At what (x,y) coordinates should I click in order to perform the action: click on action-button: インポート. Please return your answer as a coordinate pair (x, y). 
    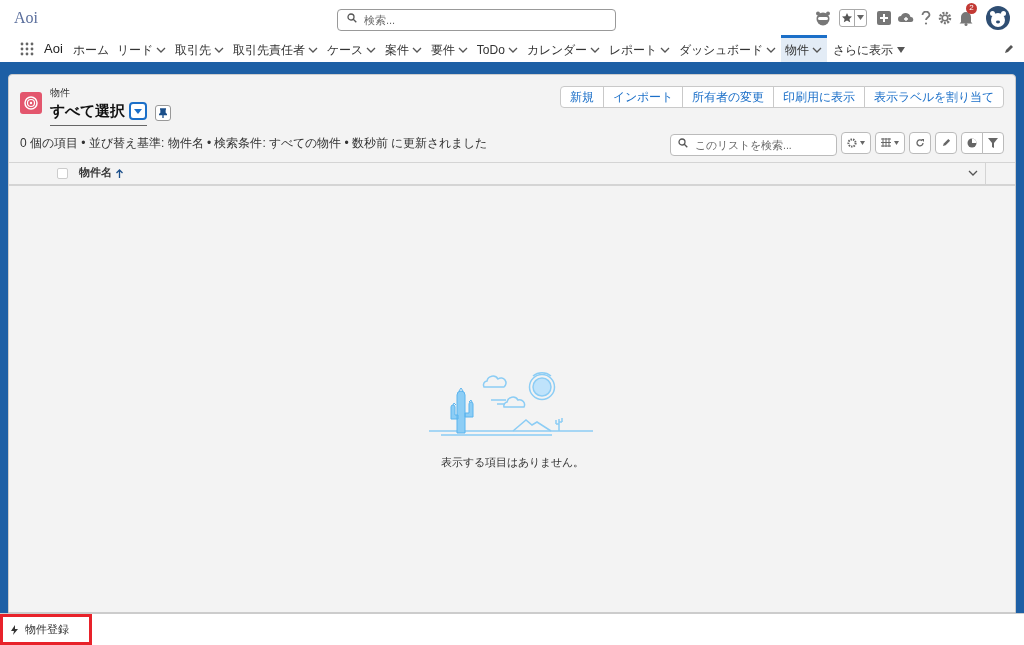
    Looking at the image, I should click on (643, 97).